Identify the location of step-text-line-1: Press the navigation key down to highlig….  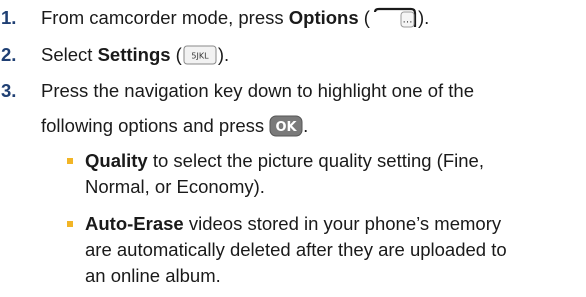
(257, 90).